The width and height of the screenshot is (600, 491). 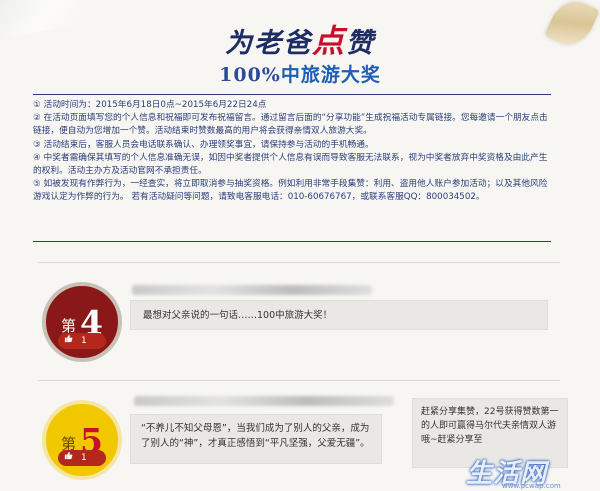 What do you see at coordinates (268, 43) in the screenshot?
I see `title-part1: 为老爸` at bounding box center [268, 43].